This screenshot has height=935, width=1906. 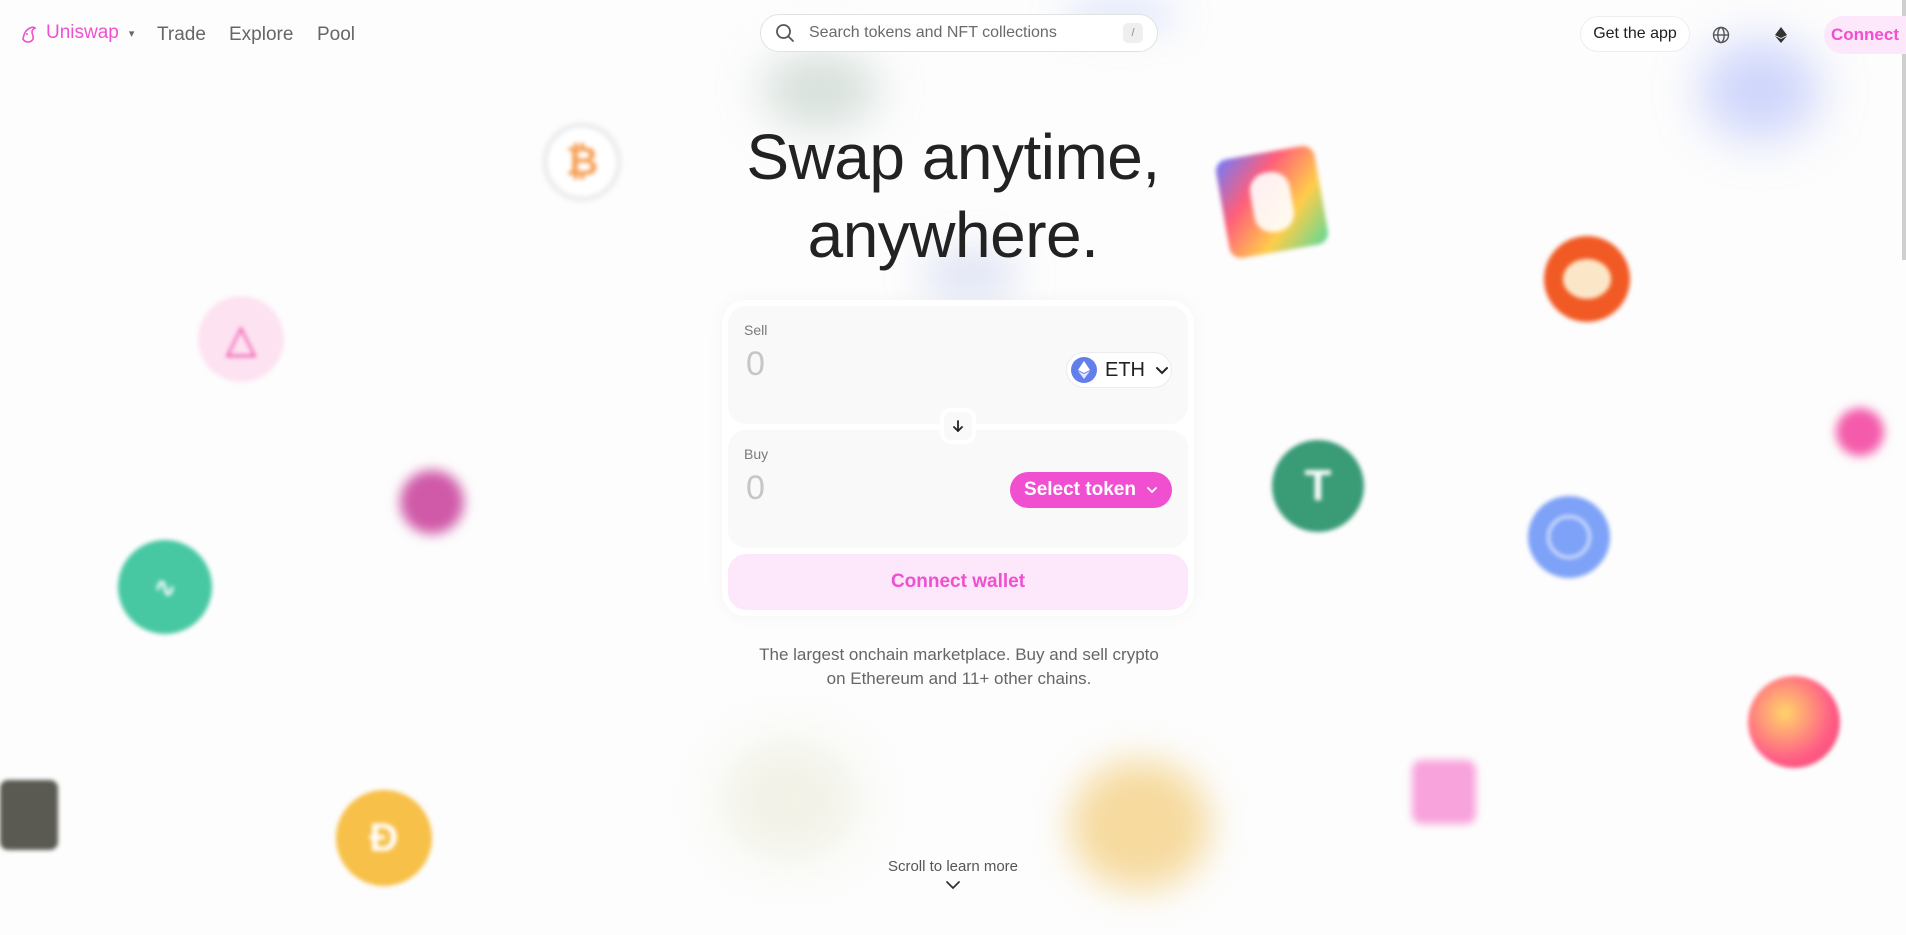 What do you see at coordinates (953, 157) in the screenshot?
I see `hero-title-line1: Swap anytime,` at bounding box center [953, 157].